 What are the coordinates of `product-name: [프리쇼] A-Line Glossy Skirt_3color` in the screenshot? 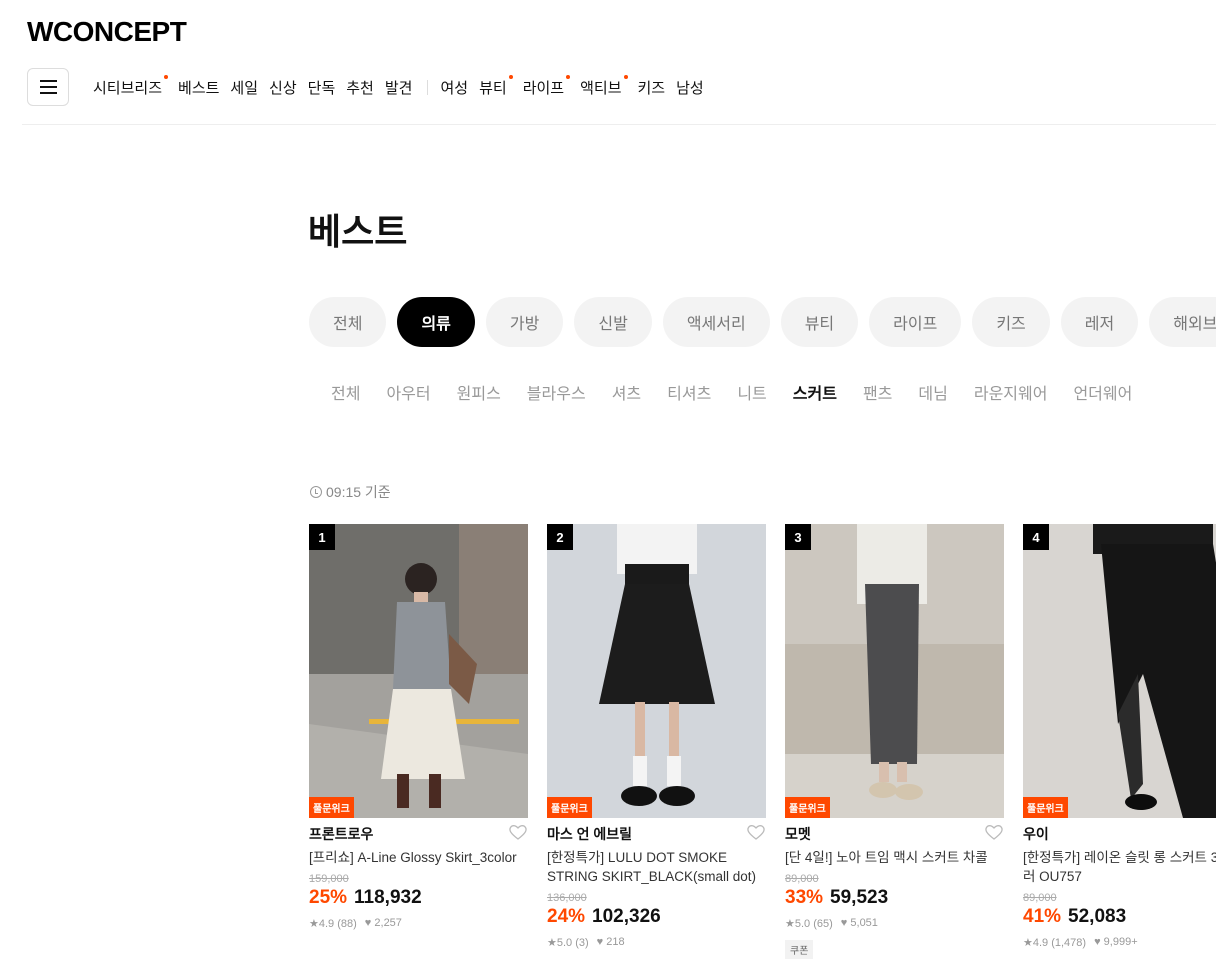 It's located at (418, 857).